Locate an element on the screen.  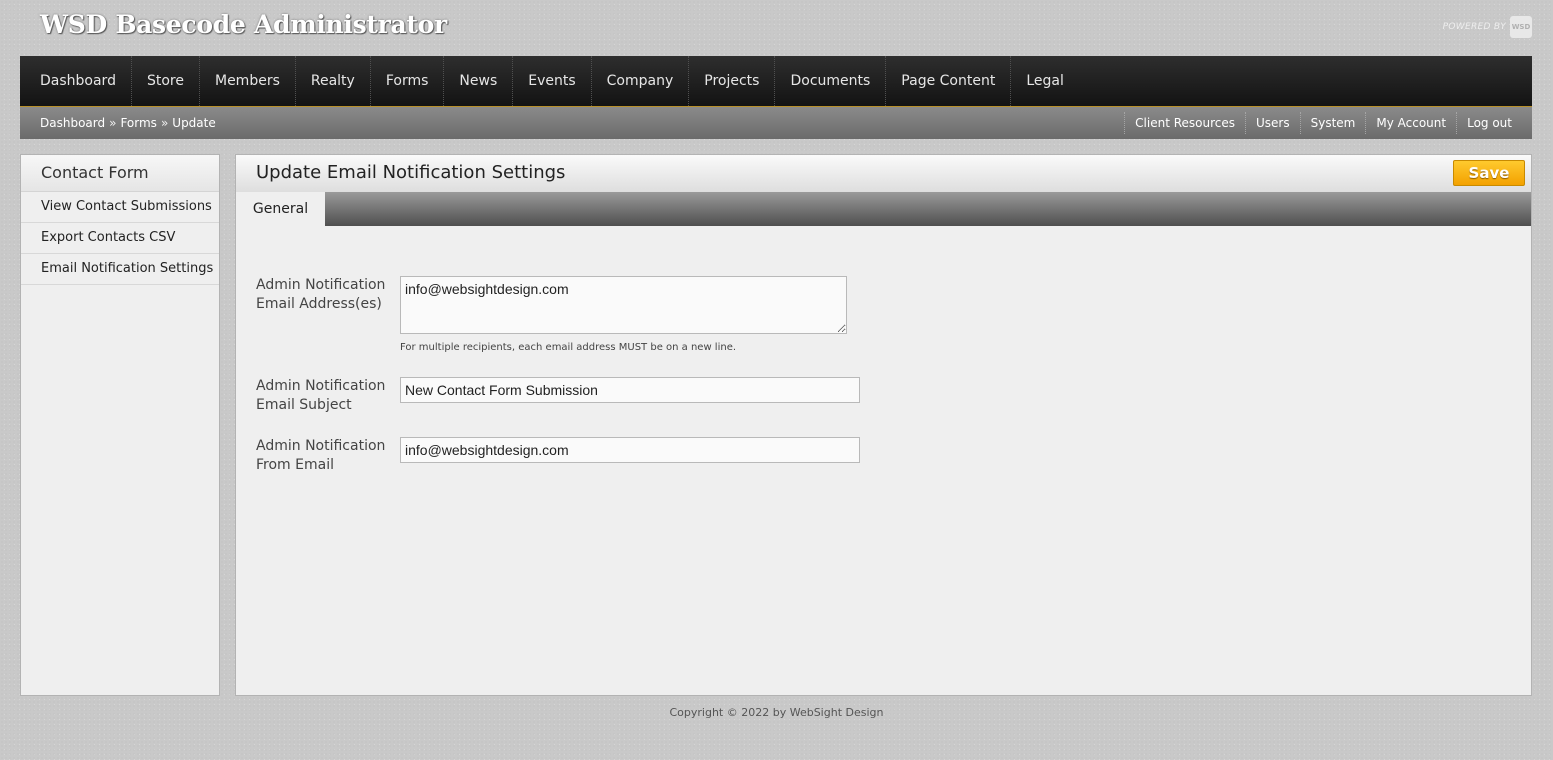
label-line: Email Subject is located at coordinates (304, 405).